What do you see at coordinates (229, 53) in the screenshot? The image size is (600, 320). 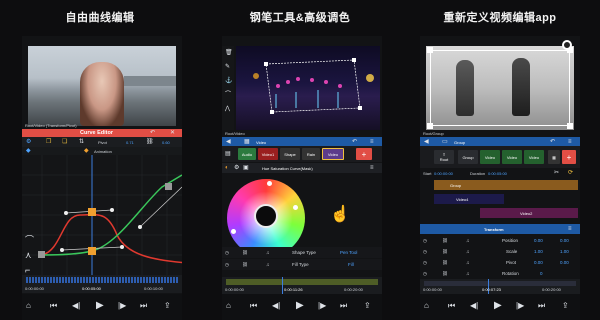 I see `trash-icon: 🗑` at bounding box center [229, 53].